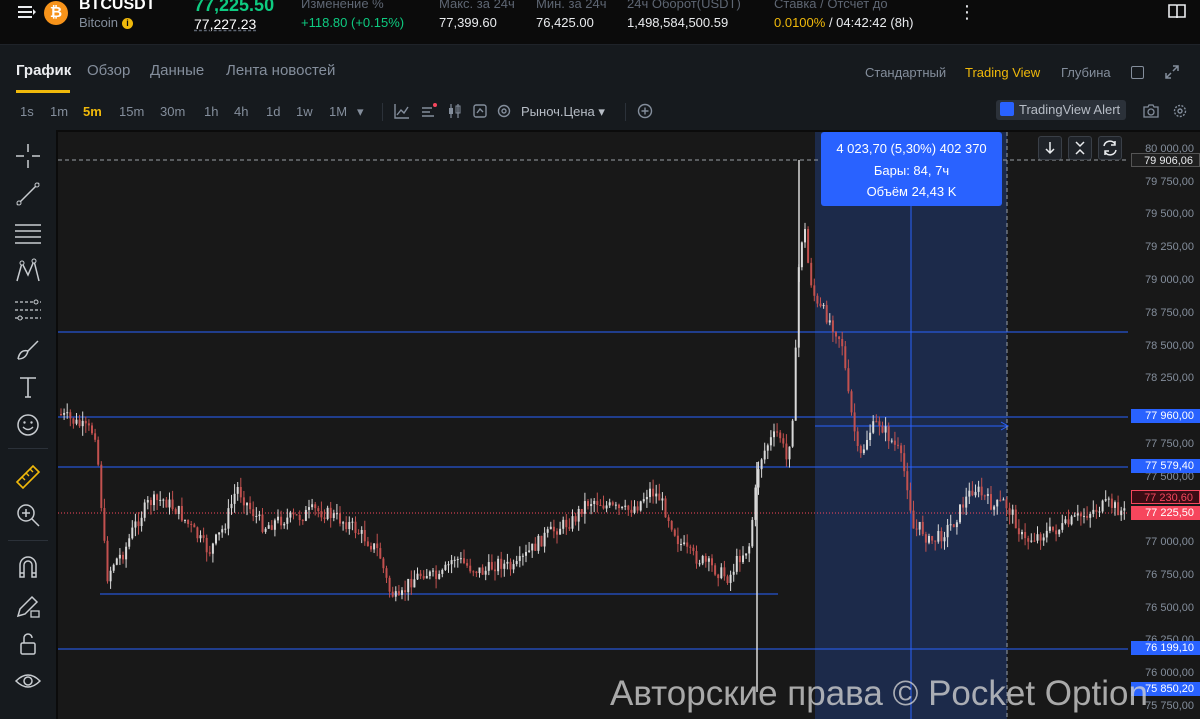 Image resolution: width=1200 pixels, height=719 pixels. I want to click on scroll-down-button, so click(1050, 148).